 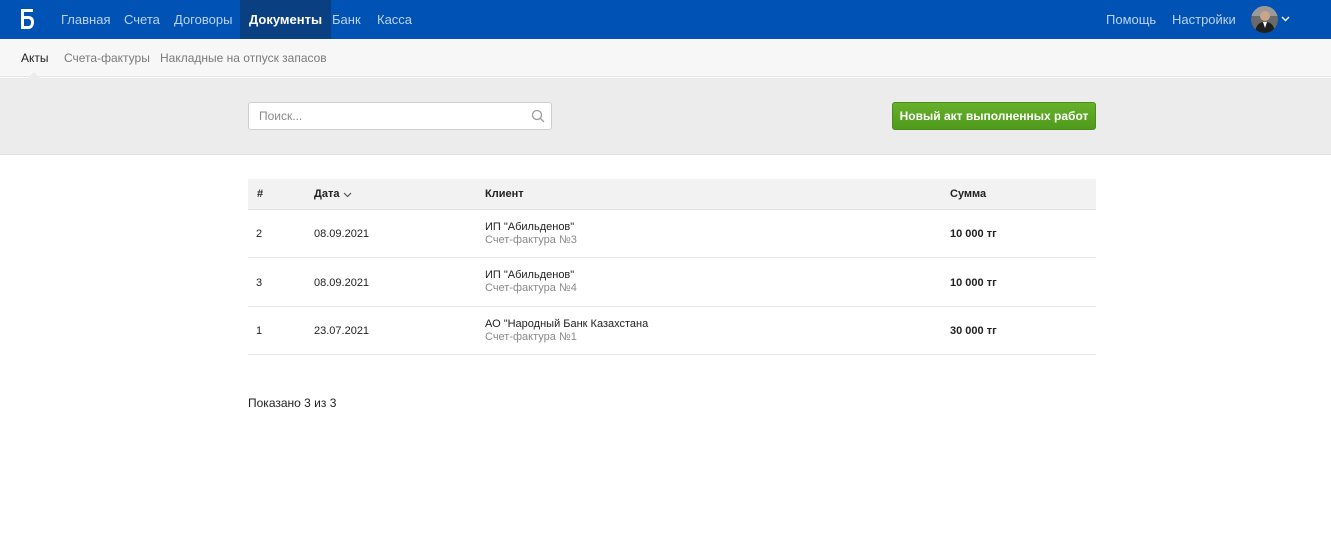 I want to click on table-header: # Дата Клиент Сумма, so click(x=672, y=194).